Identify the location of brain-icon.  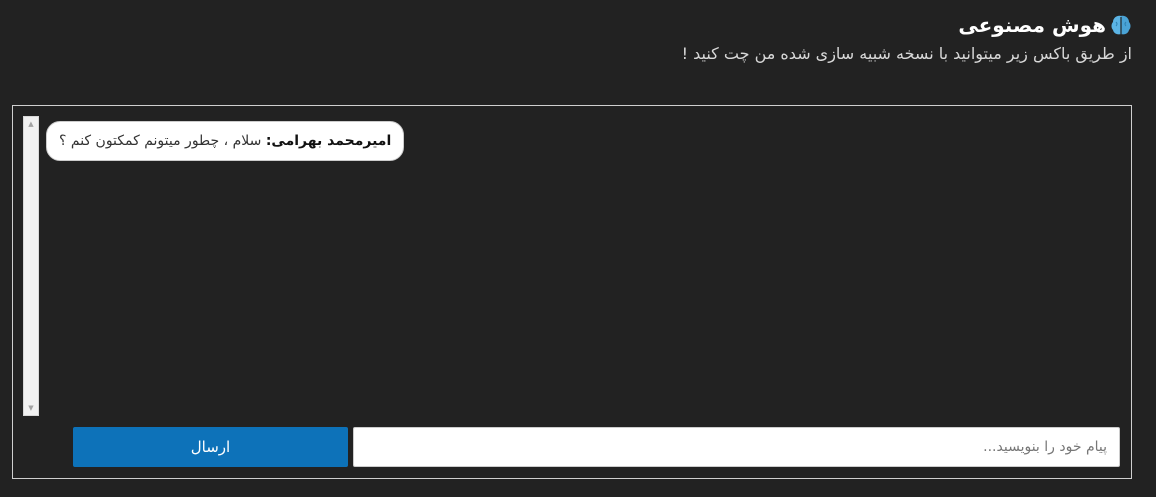
(1121, 25).